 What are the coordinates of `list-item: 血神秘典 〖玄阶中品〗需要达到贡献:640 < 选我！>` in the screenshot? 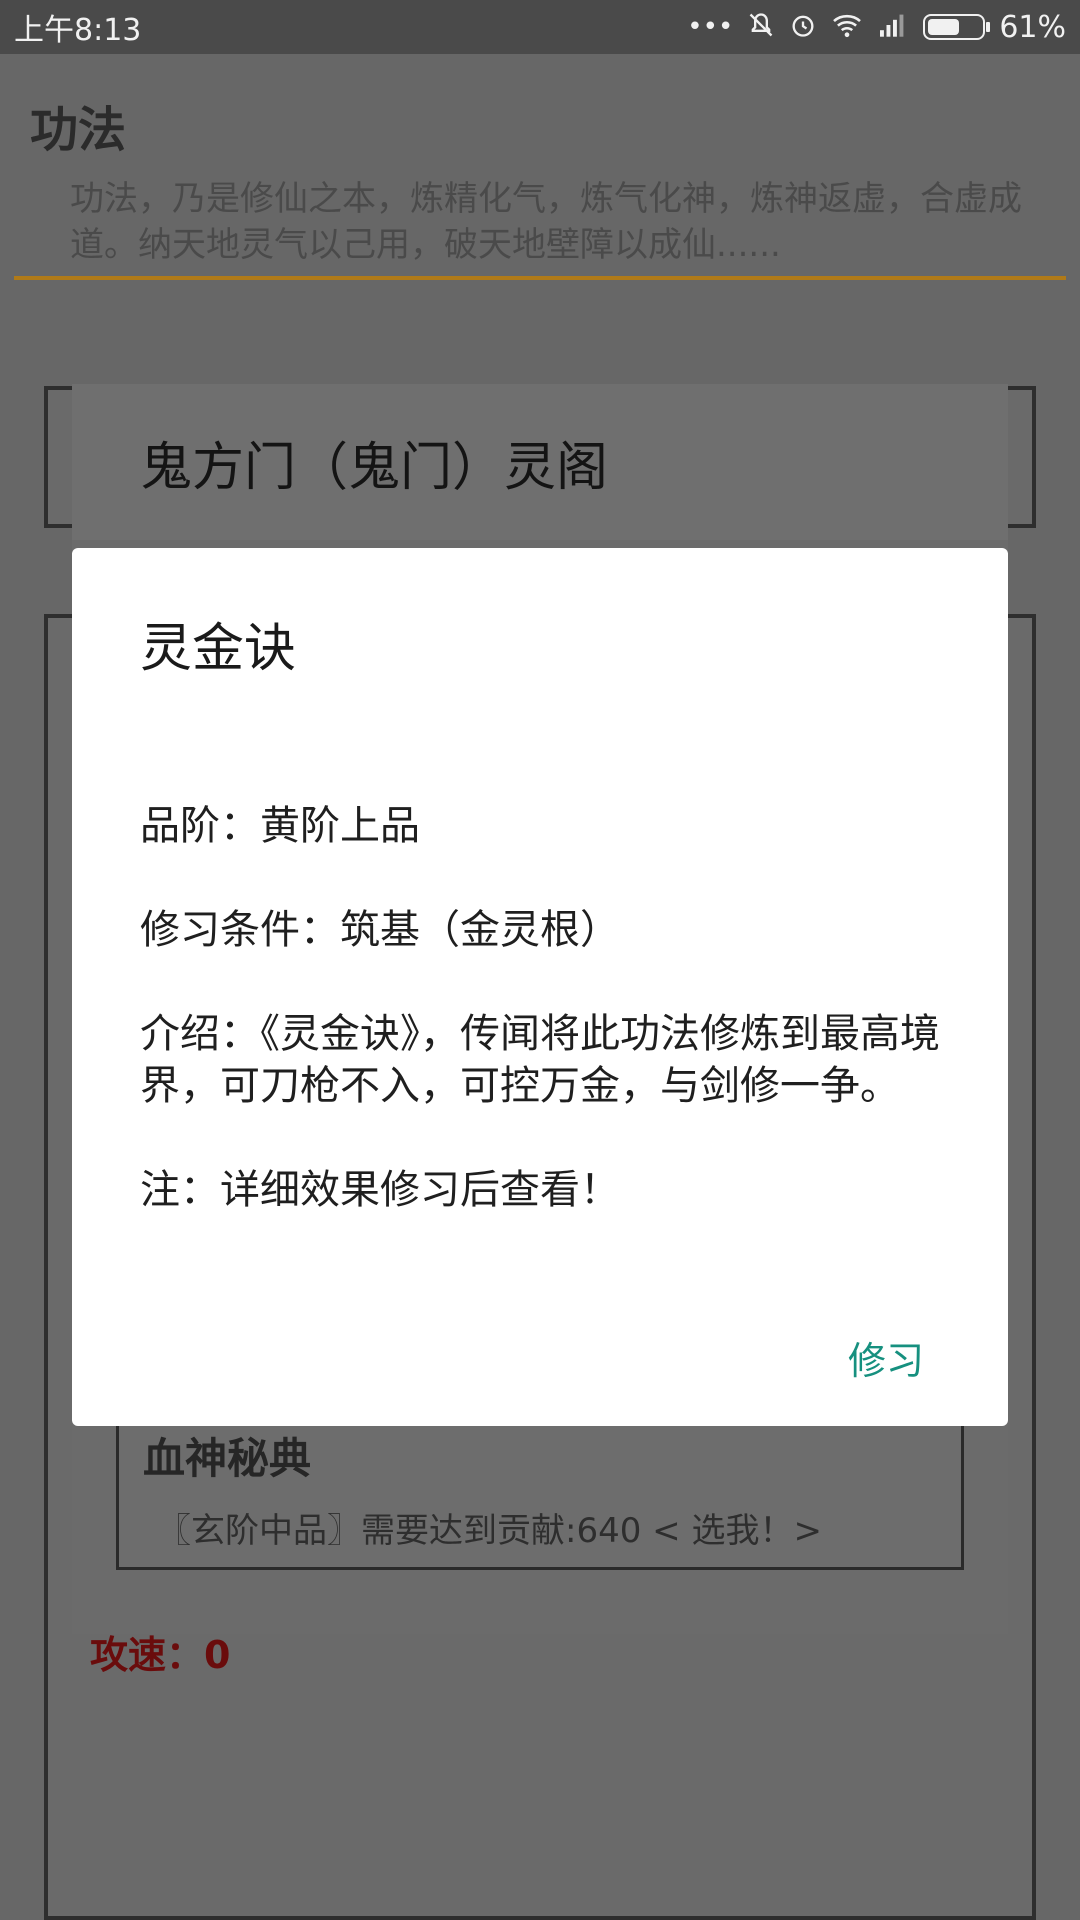 It's located at (540, 1494).